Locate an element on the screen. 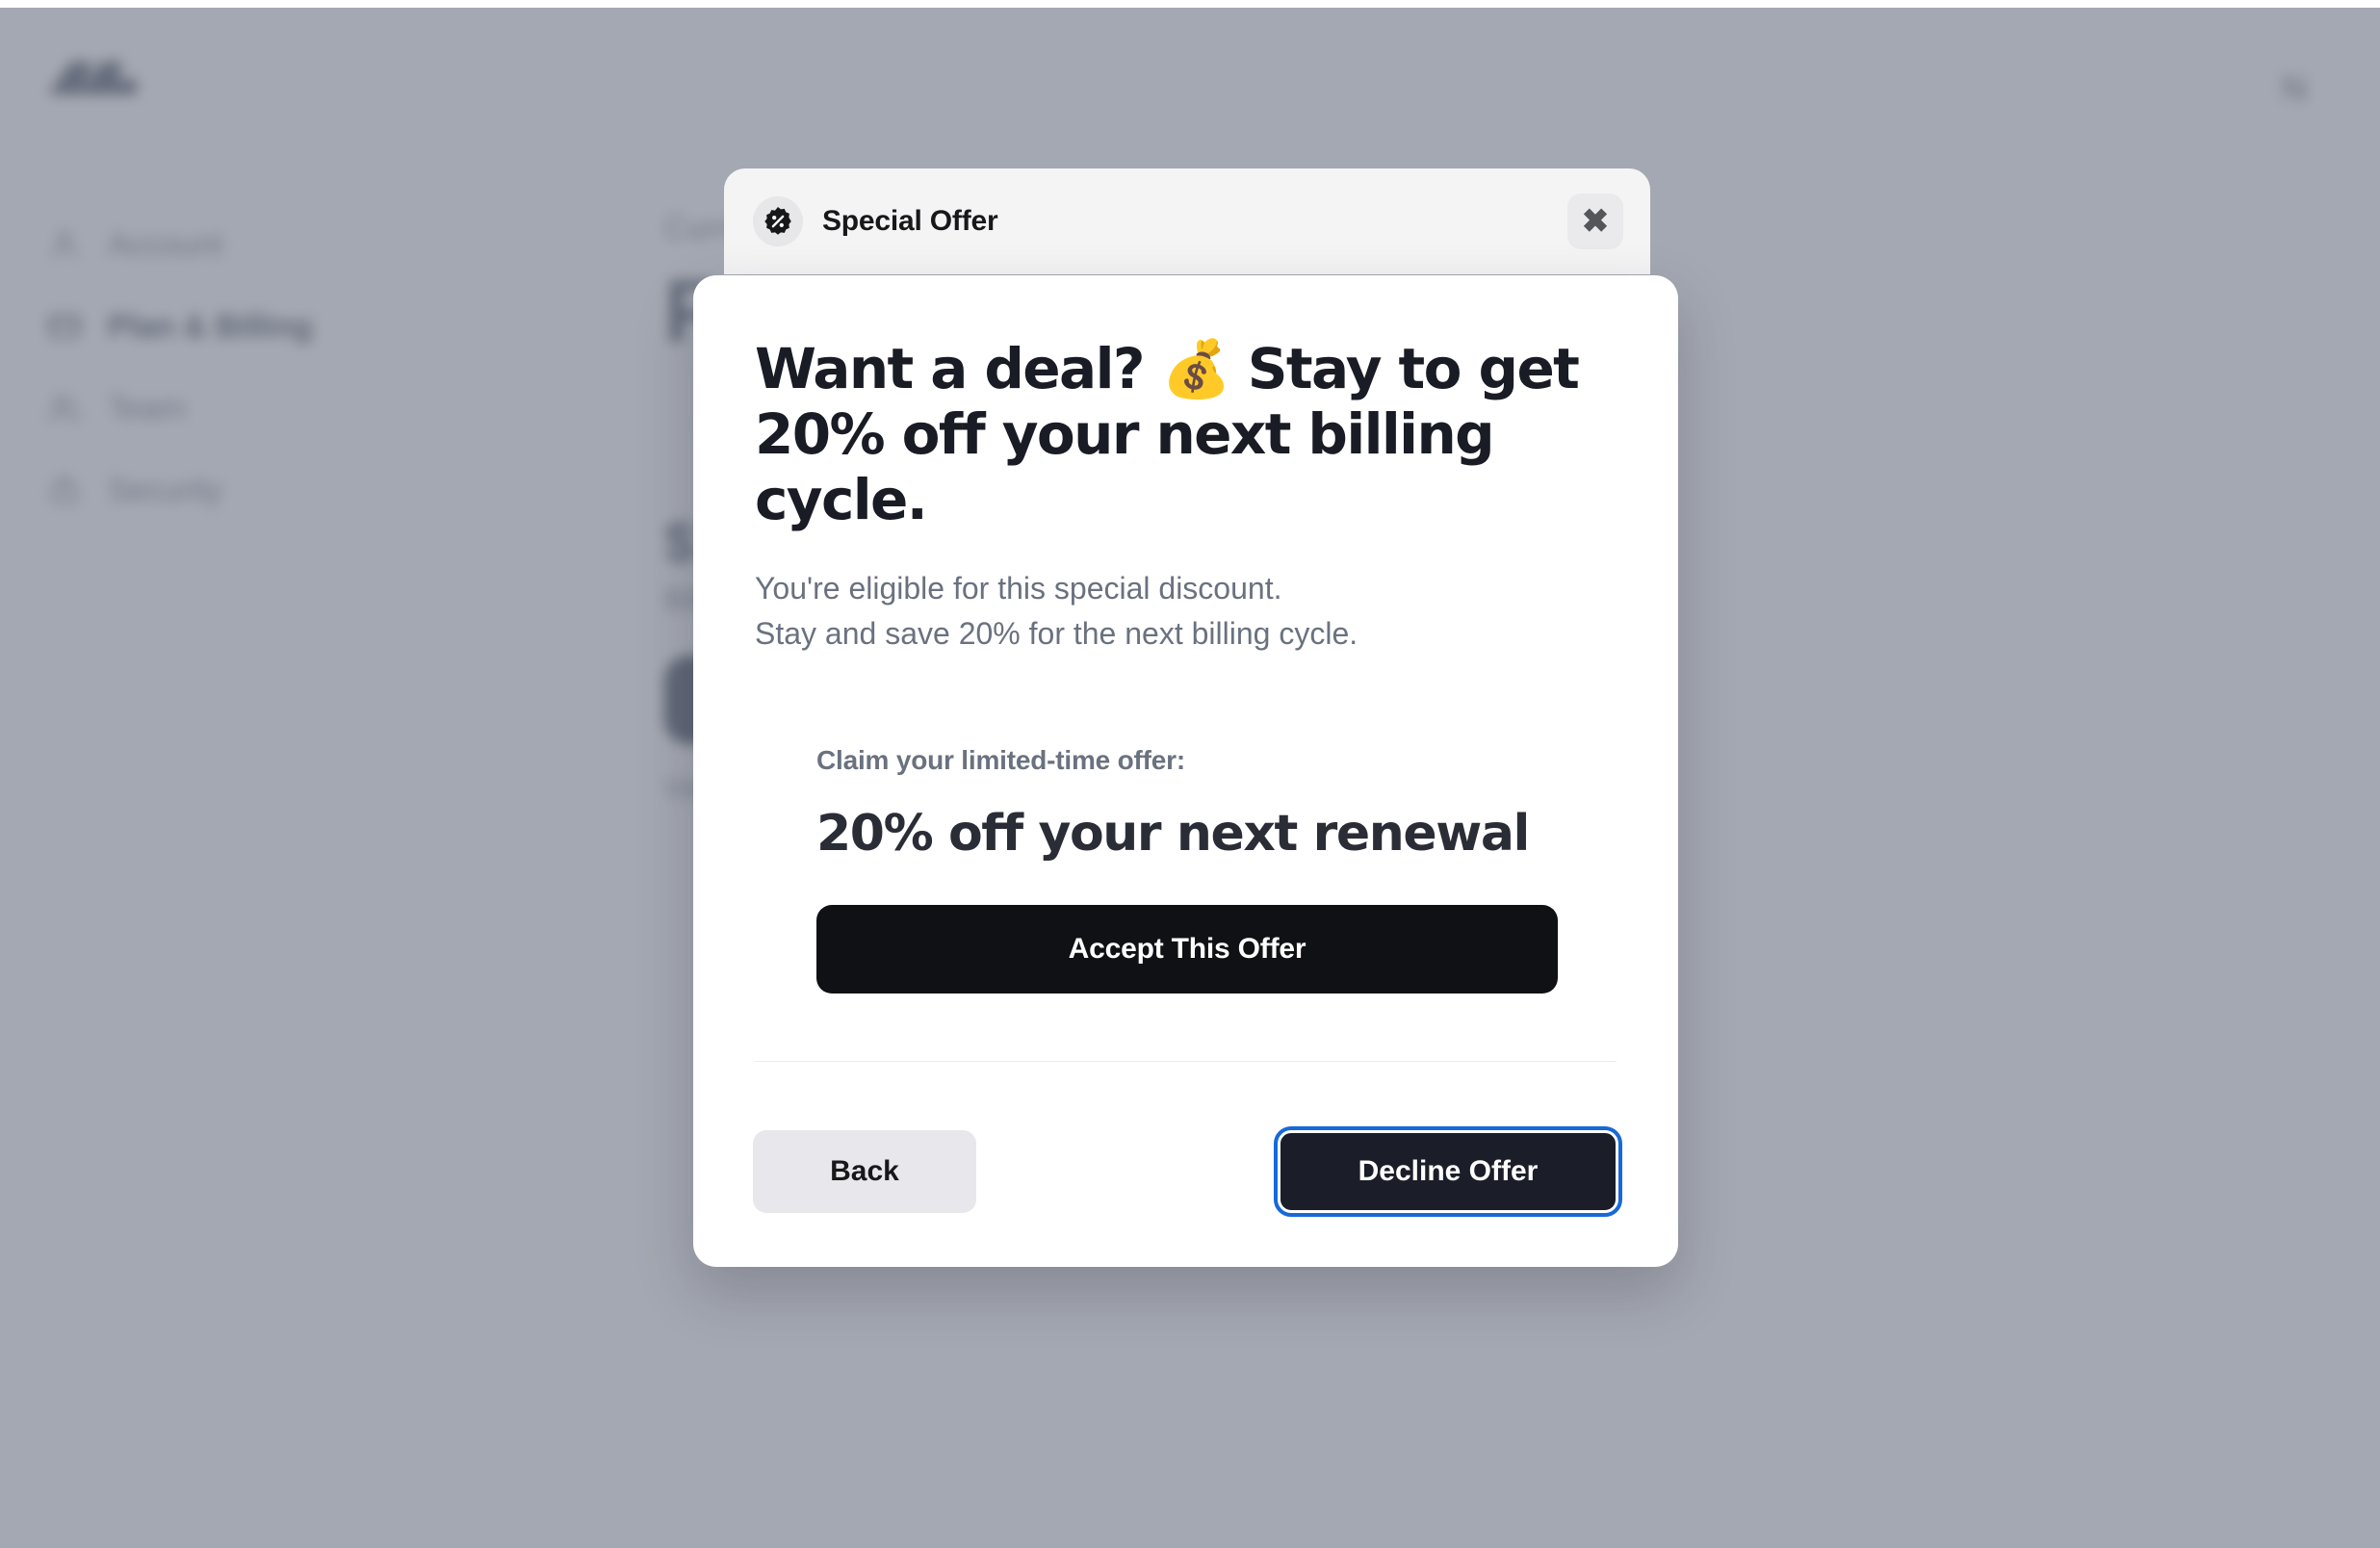 Image resolution: width=2380 pixels, height=1548 pixels. modal-header-left: Special Offer is located at coordinates (876, 221).